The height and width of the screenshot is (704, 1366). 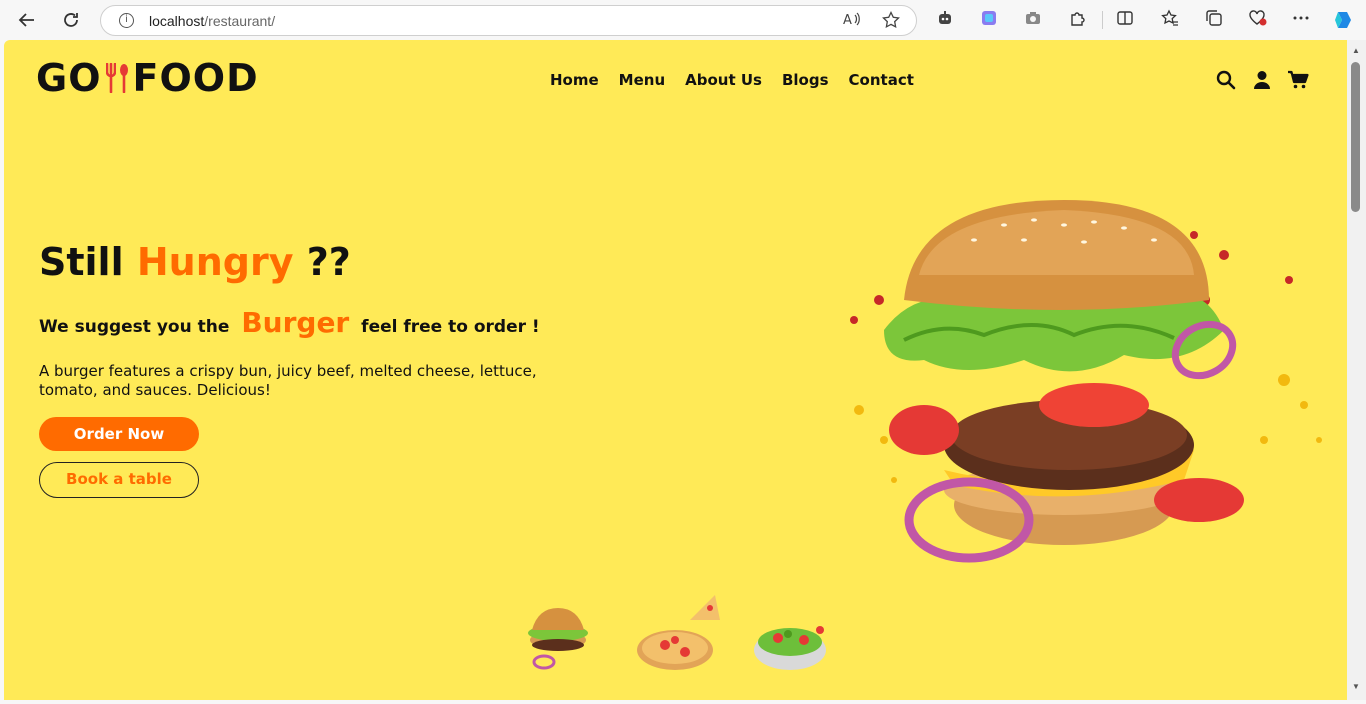 What do you see at coordinates (574, 80) in the screenshot?
I see `nav-home: Home` at bounding box center [574, 80].